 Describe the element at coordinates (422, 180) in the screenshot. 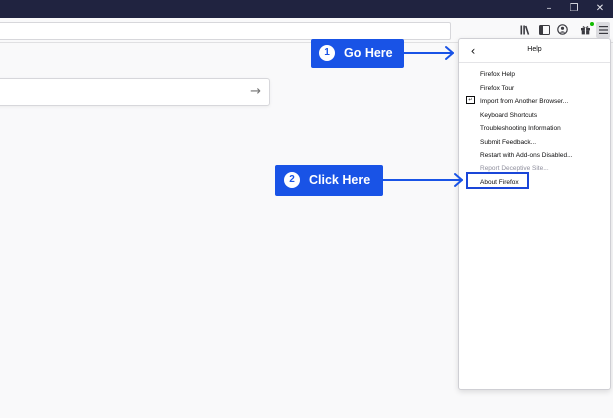

I see `arrow-to-about` at that location.